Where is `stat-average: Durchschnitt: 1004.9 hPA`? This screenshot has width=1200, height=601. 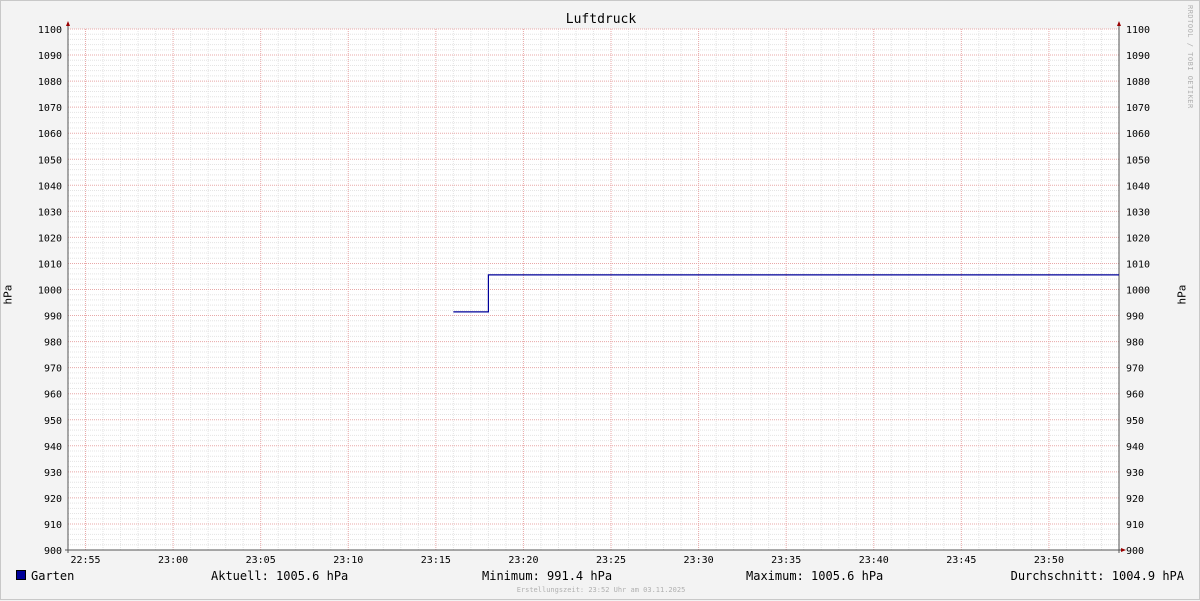 stat-average: Durchschnitt: 1004.9 hPA is located at coordinates (1097, 576).